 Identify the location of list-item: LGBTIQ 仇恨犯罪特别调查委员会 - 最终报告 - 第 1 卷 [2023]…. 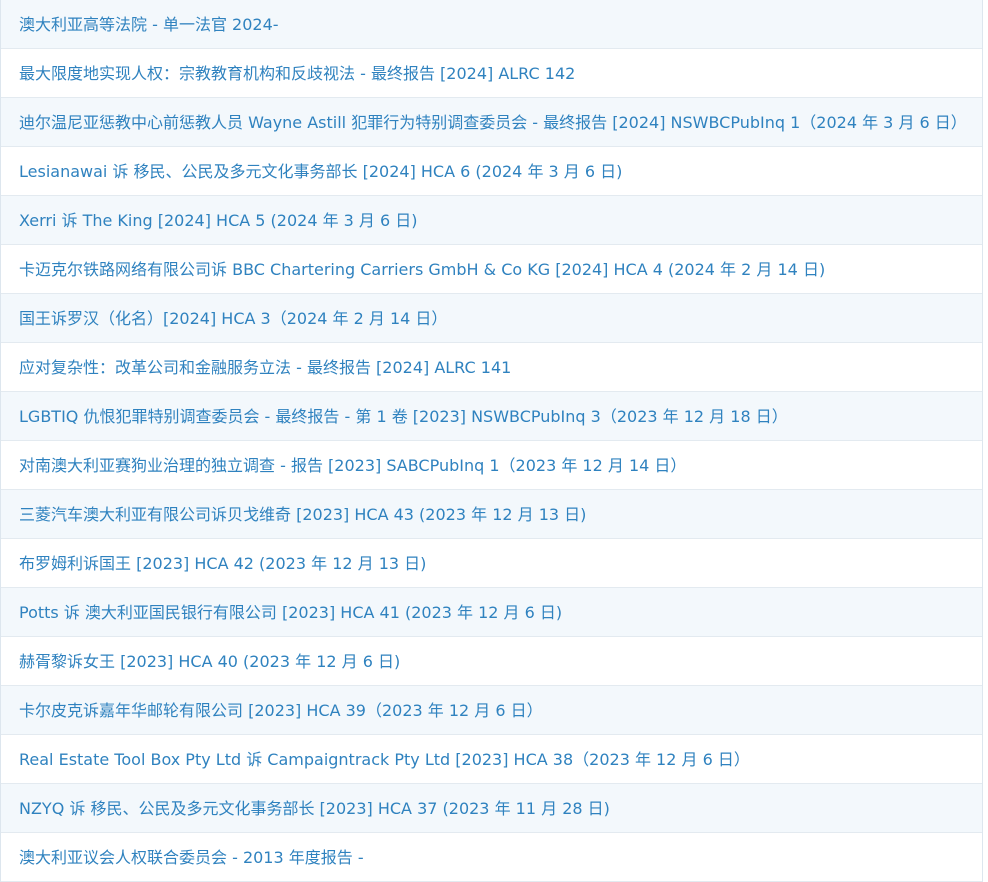
(491, 416).